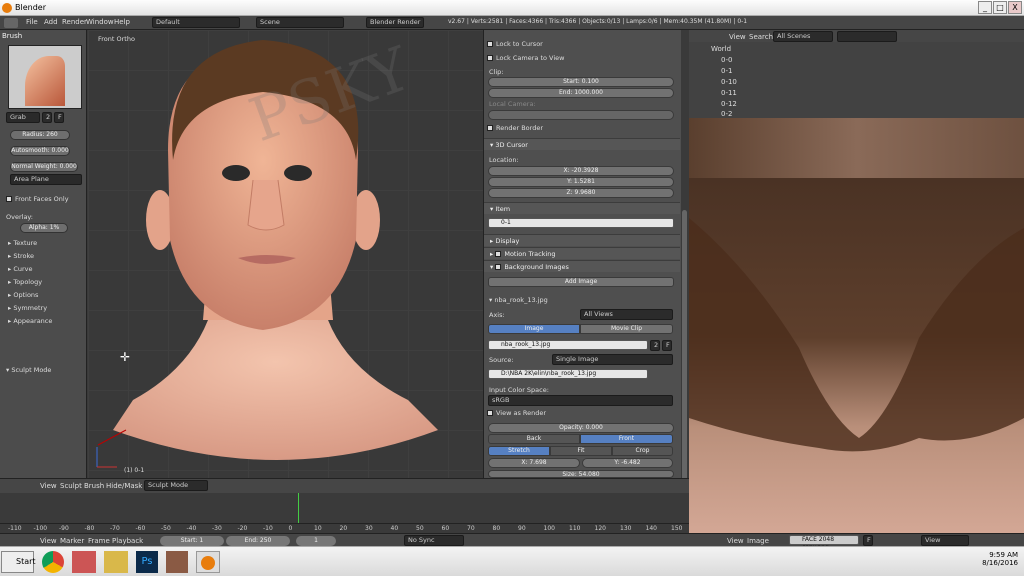  What do you see at coordinates (196, 22) in the screenshot?
I see `screen-layout-select: Default` at bounding box center [196, 22].